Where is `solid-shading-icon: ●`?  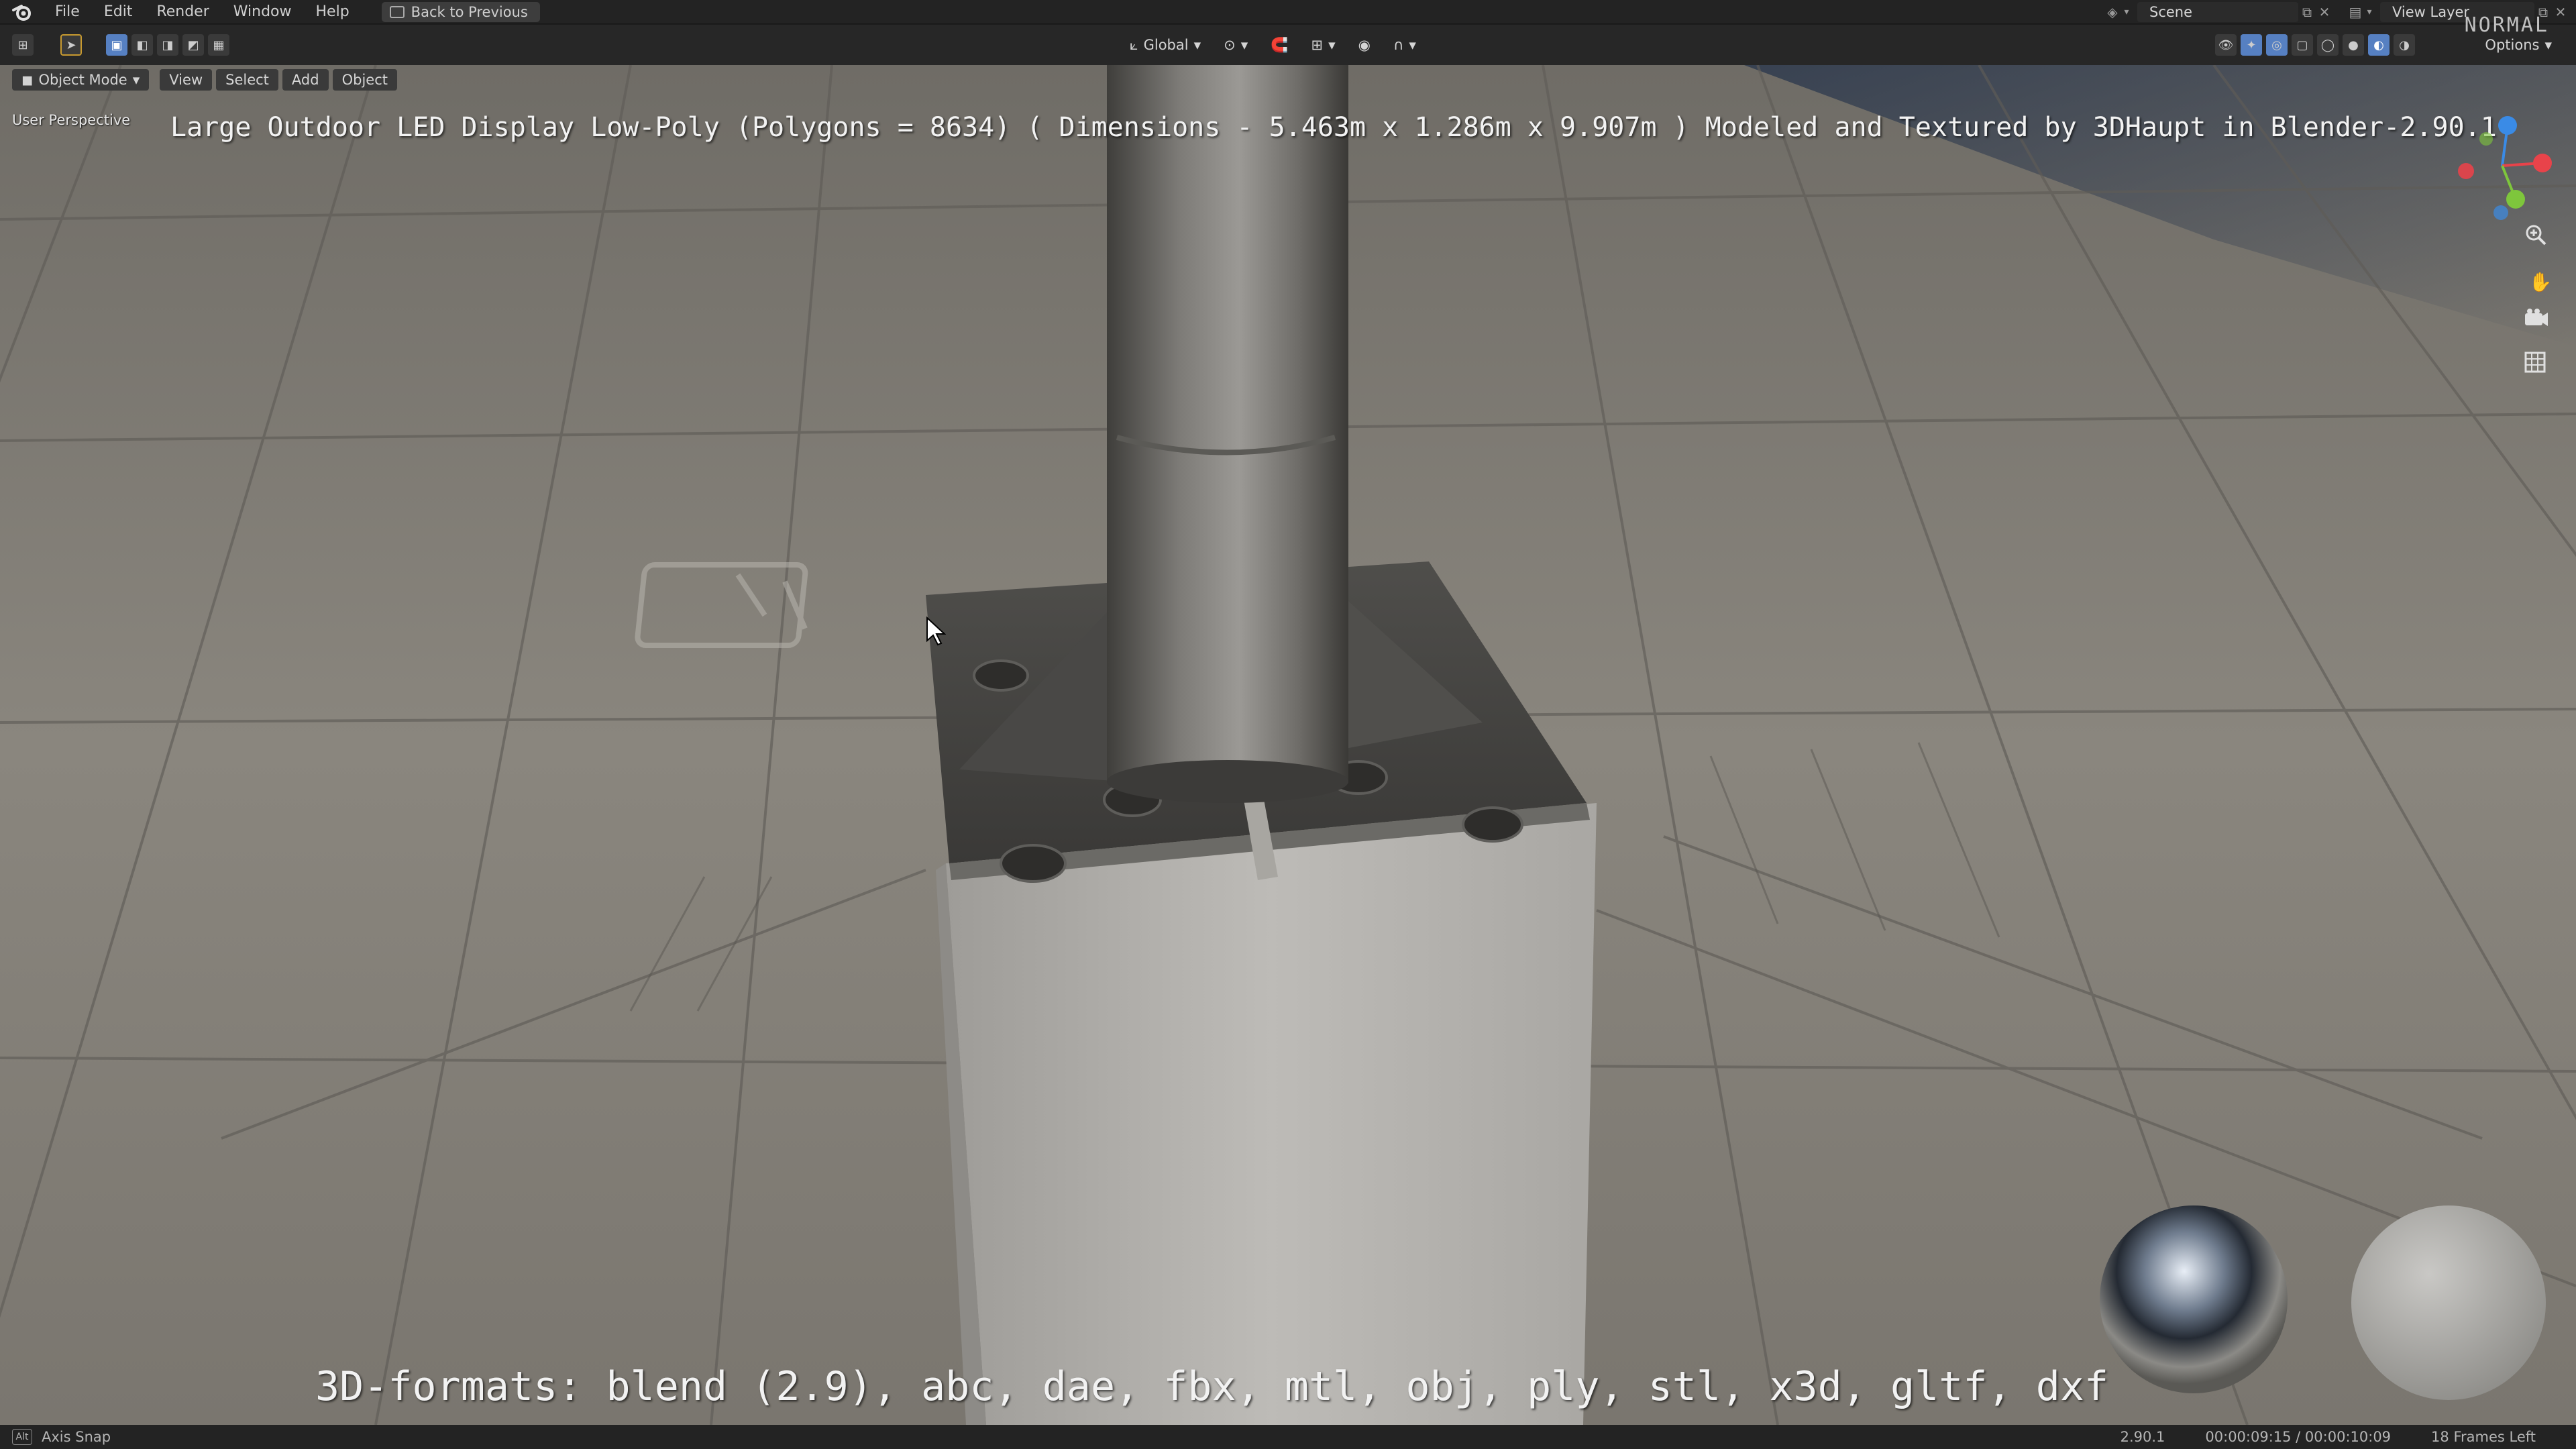 solid-shading-icon: ● is located at coordinates (2353, 45).